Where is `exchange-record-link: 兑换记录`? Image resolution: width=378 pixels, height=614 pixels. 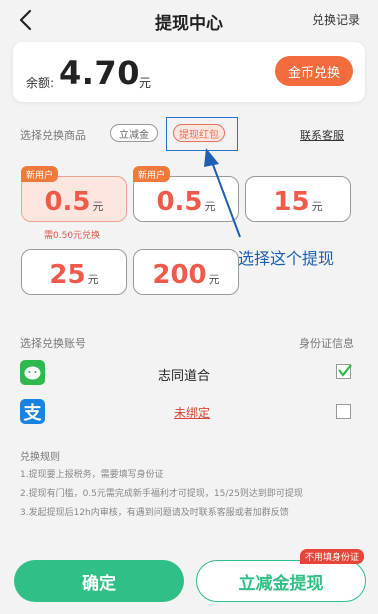
exchange-record-link: 兑换记录 is located at coordinates (336, 19).